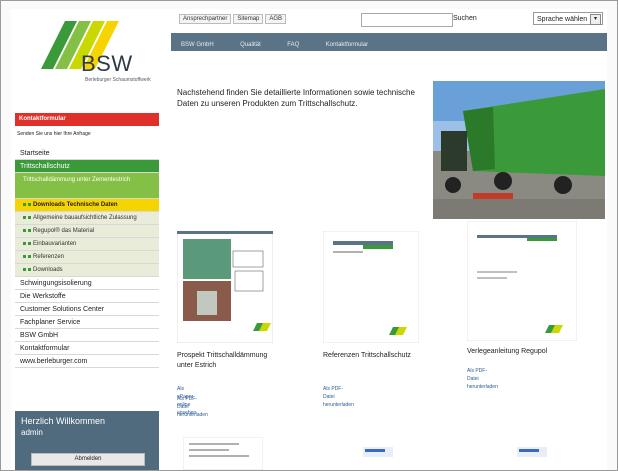 The image size is (618, 471). Describe the element at coordinates (77, 180) in the screenshot. I see `sidebar-subitem-label: Trittschalldämmung unter Zementestrich` at that location.